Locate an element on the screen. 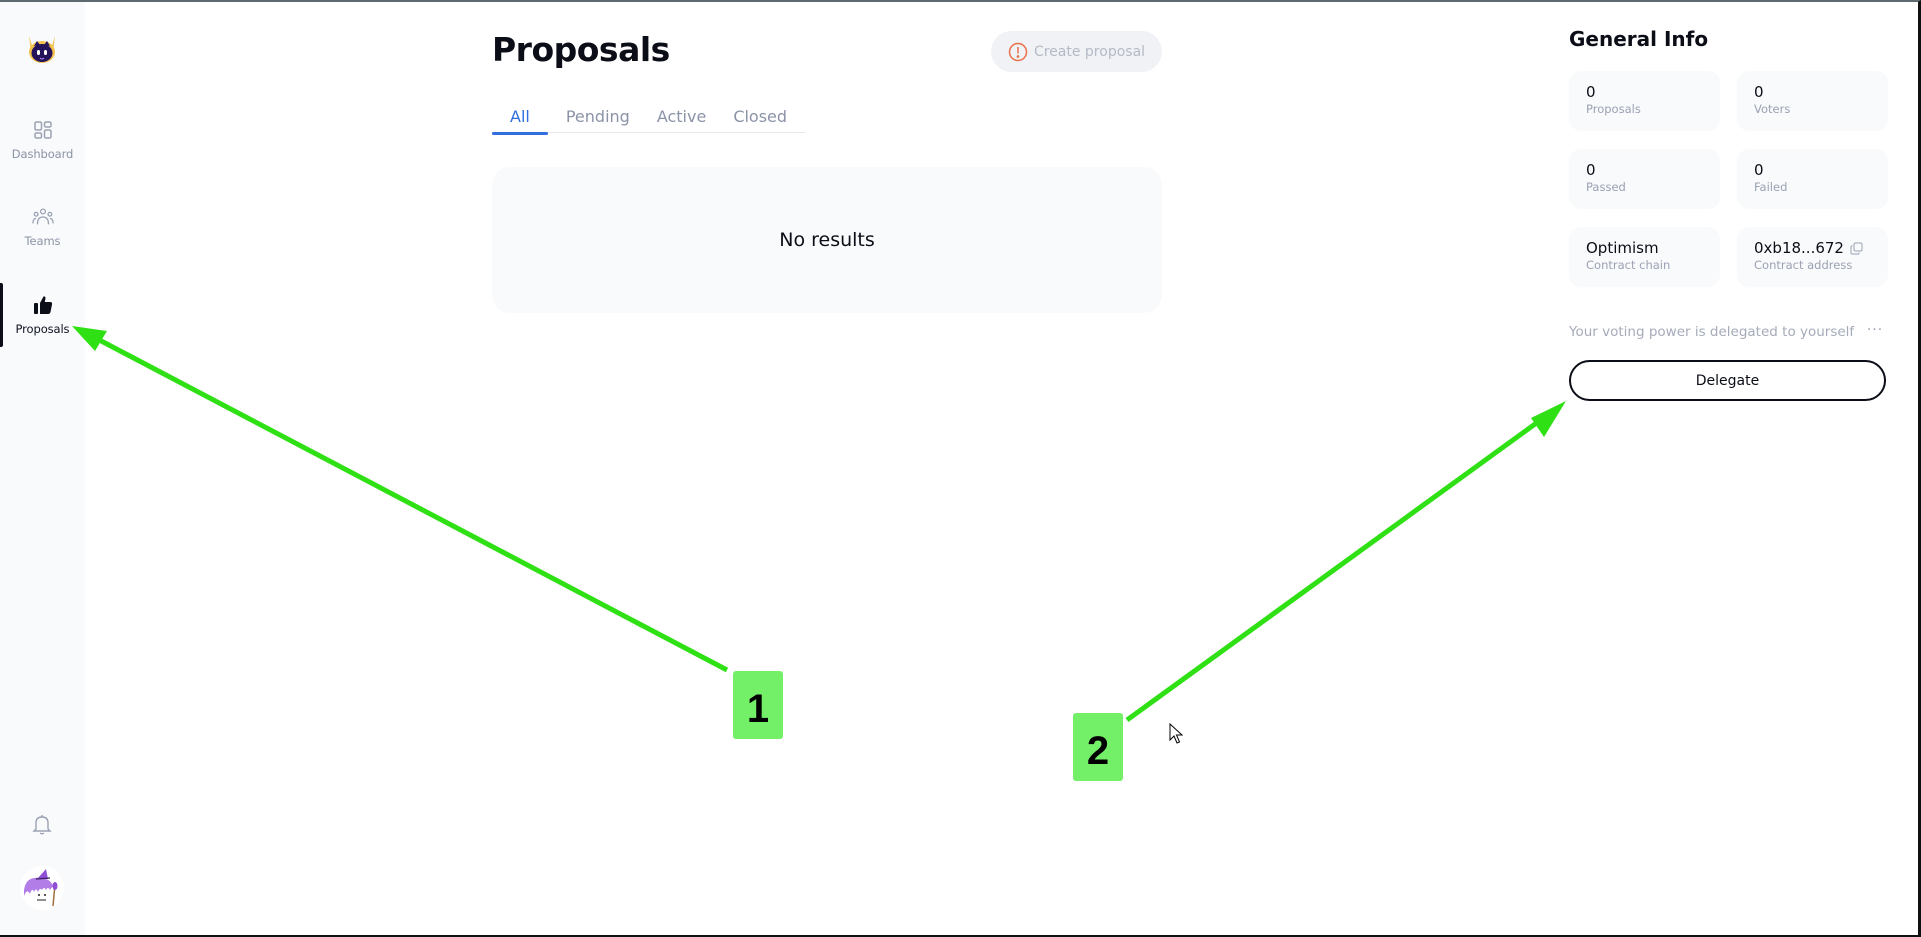 The height and width of the screenshot is (937, 1921). contract-address-value: 0xb18...672 is located at coordinates (1799, 248).